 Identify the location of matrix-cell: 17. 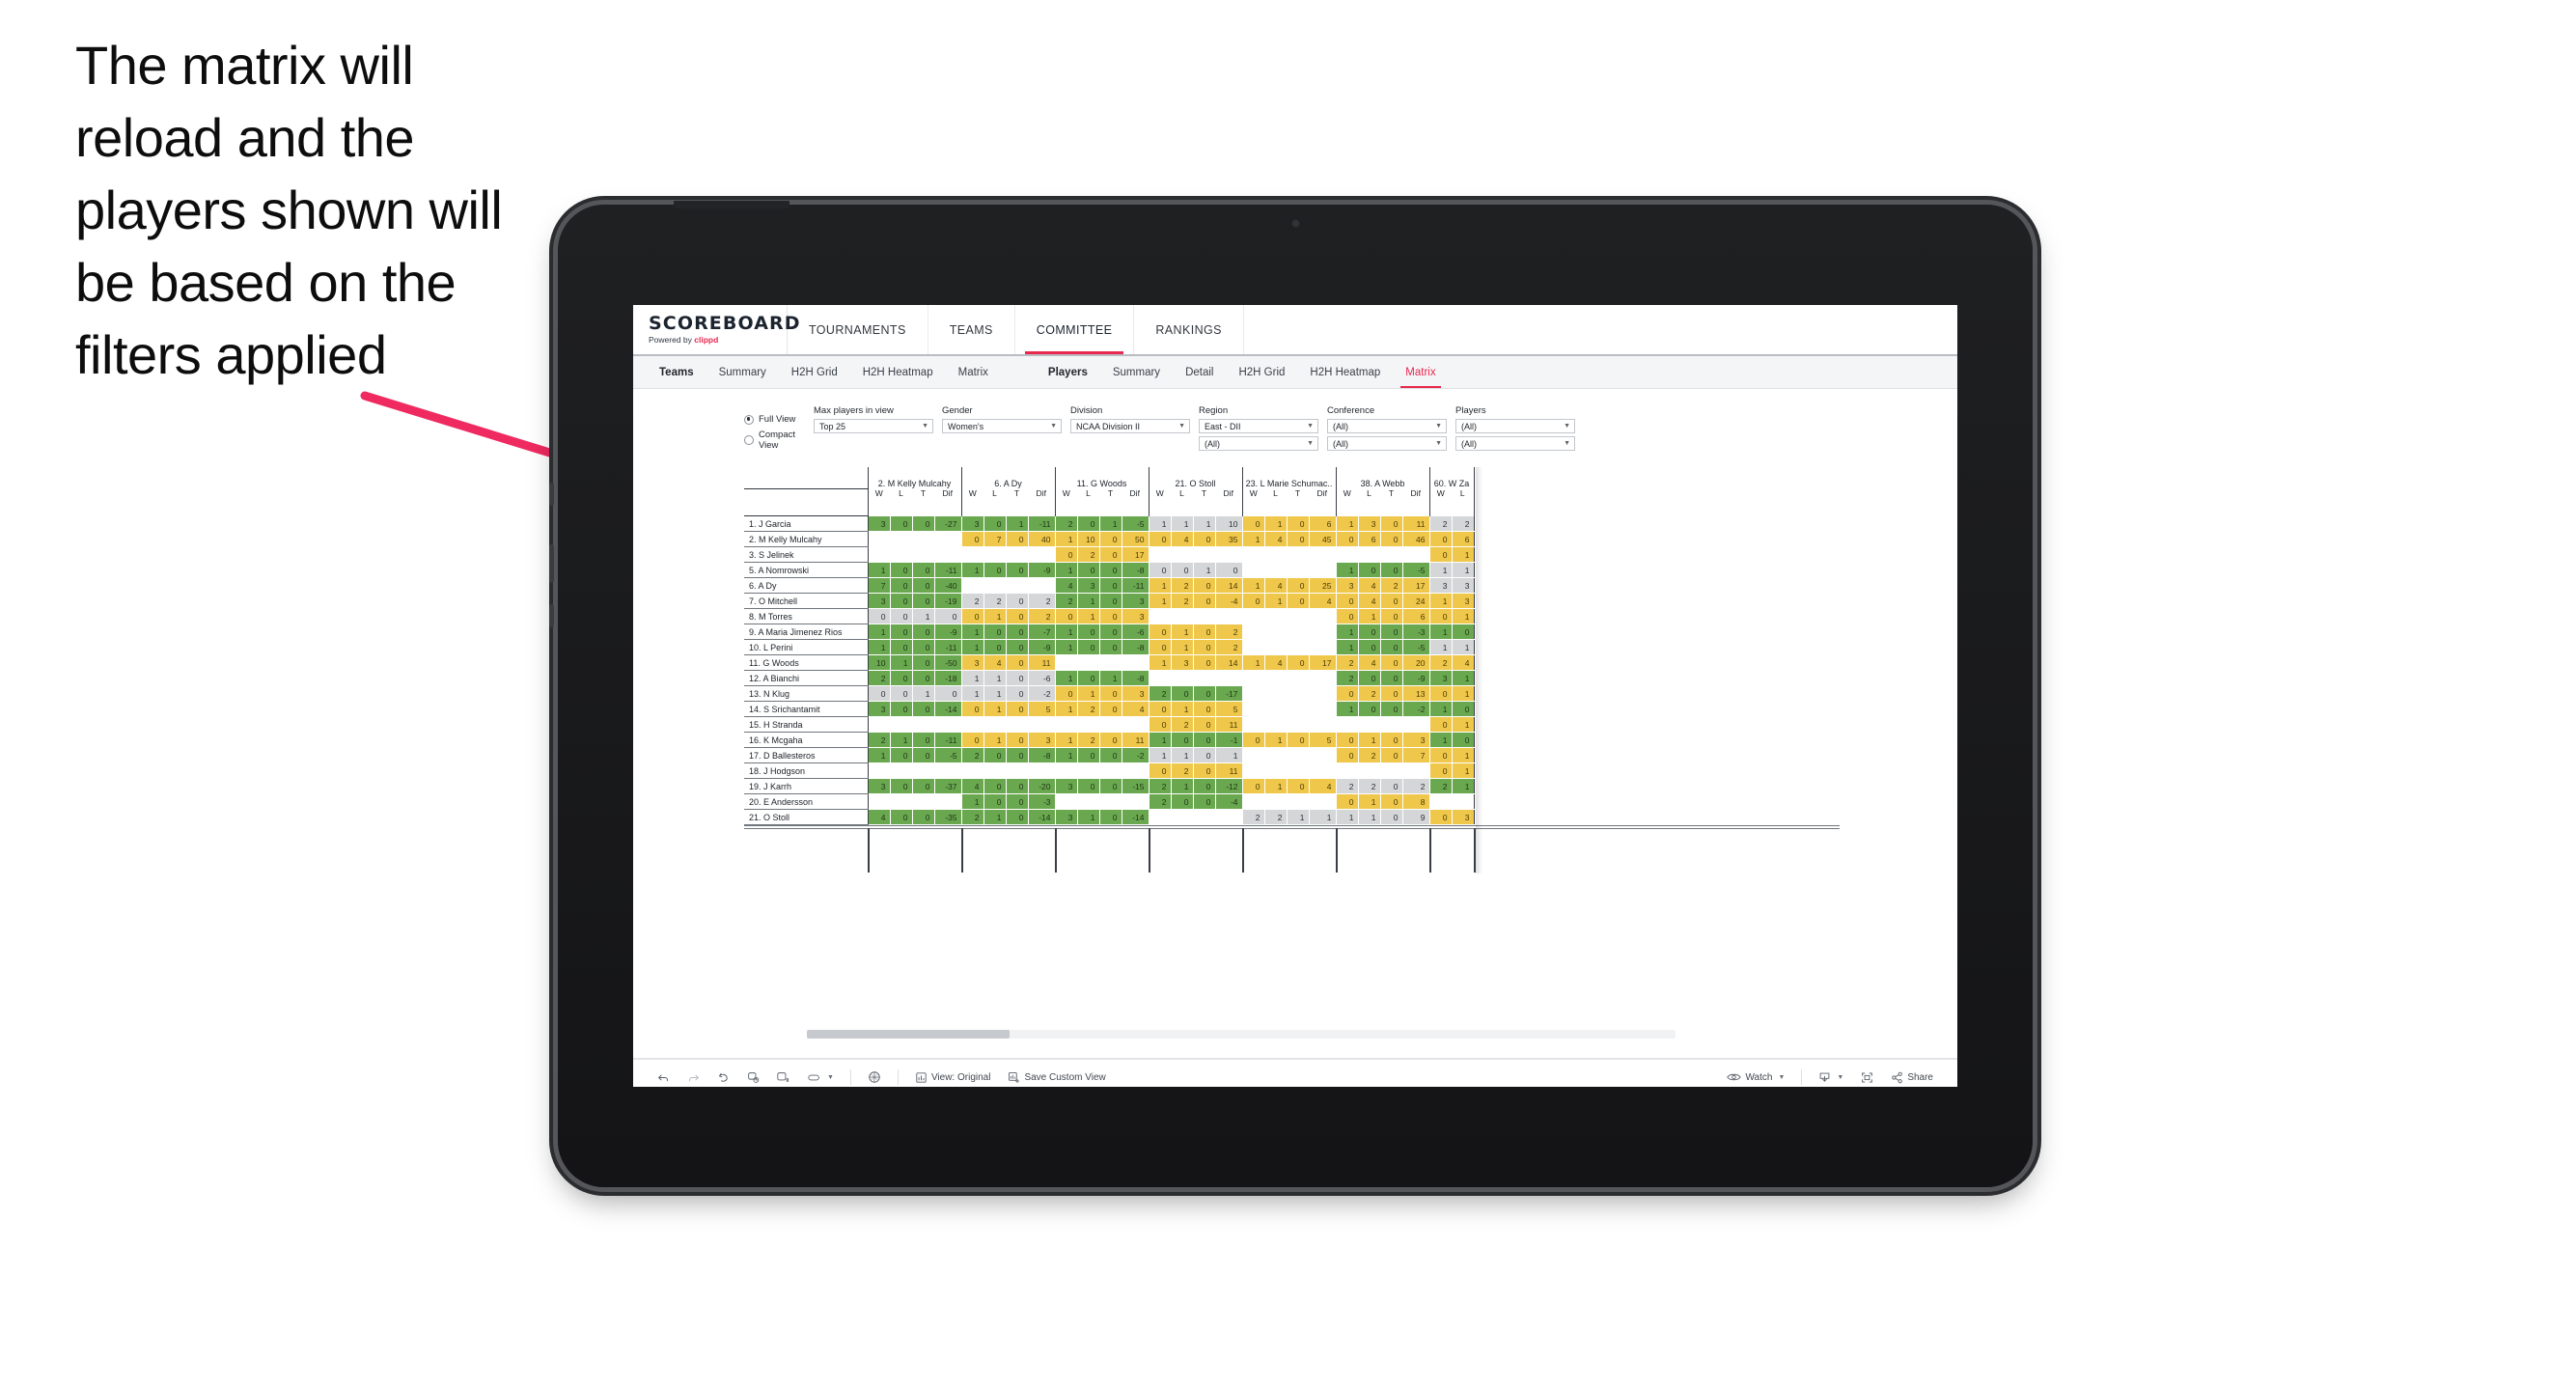
(1135, 554).